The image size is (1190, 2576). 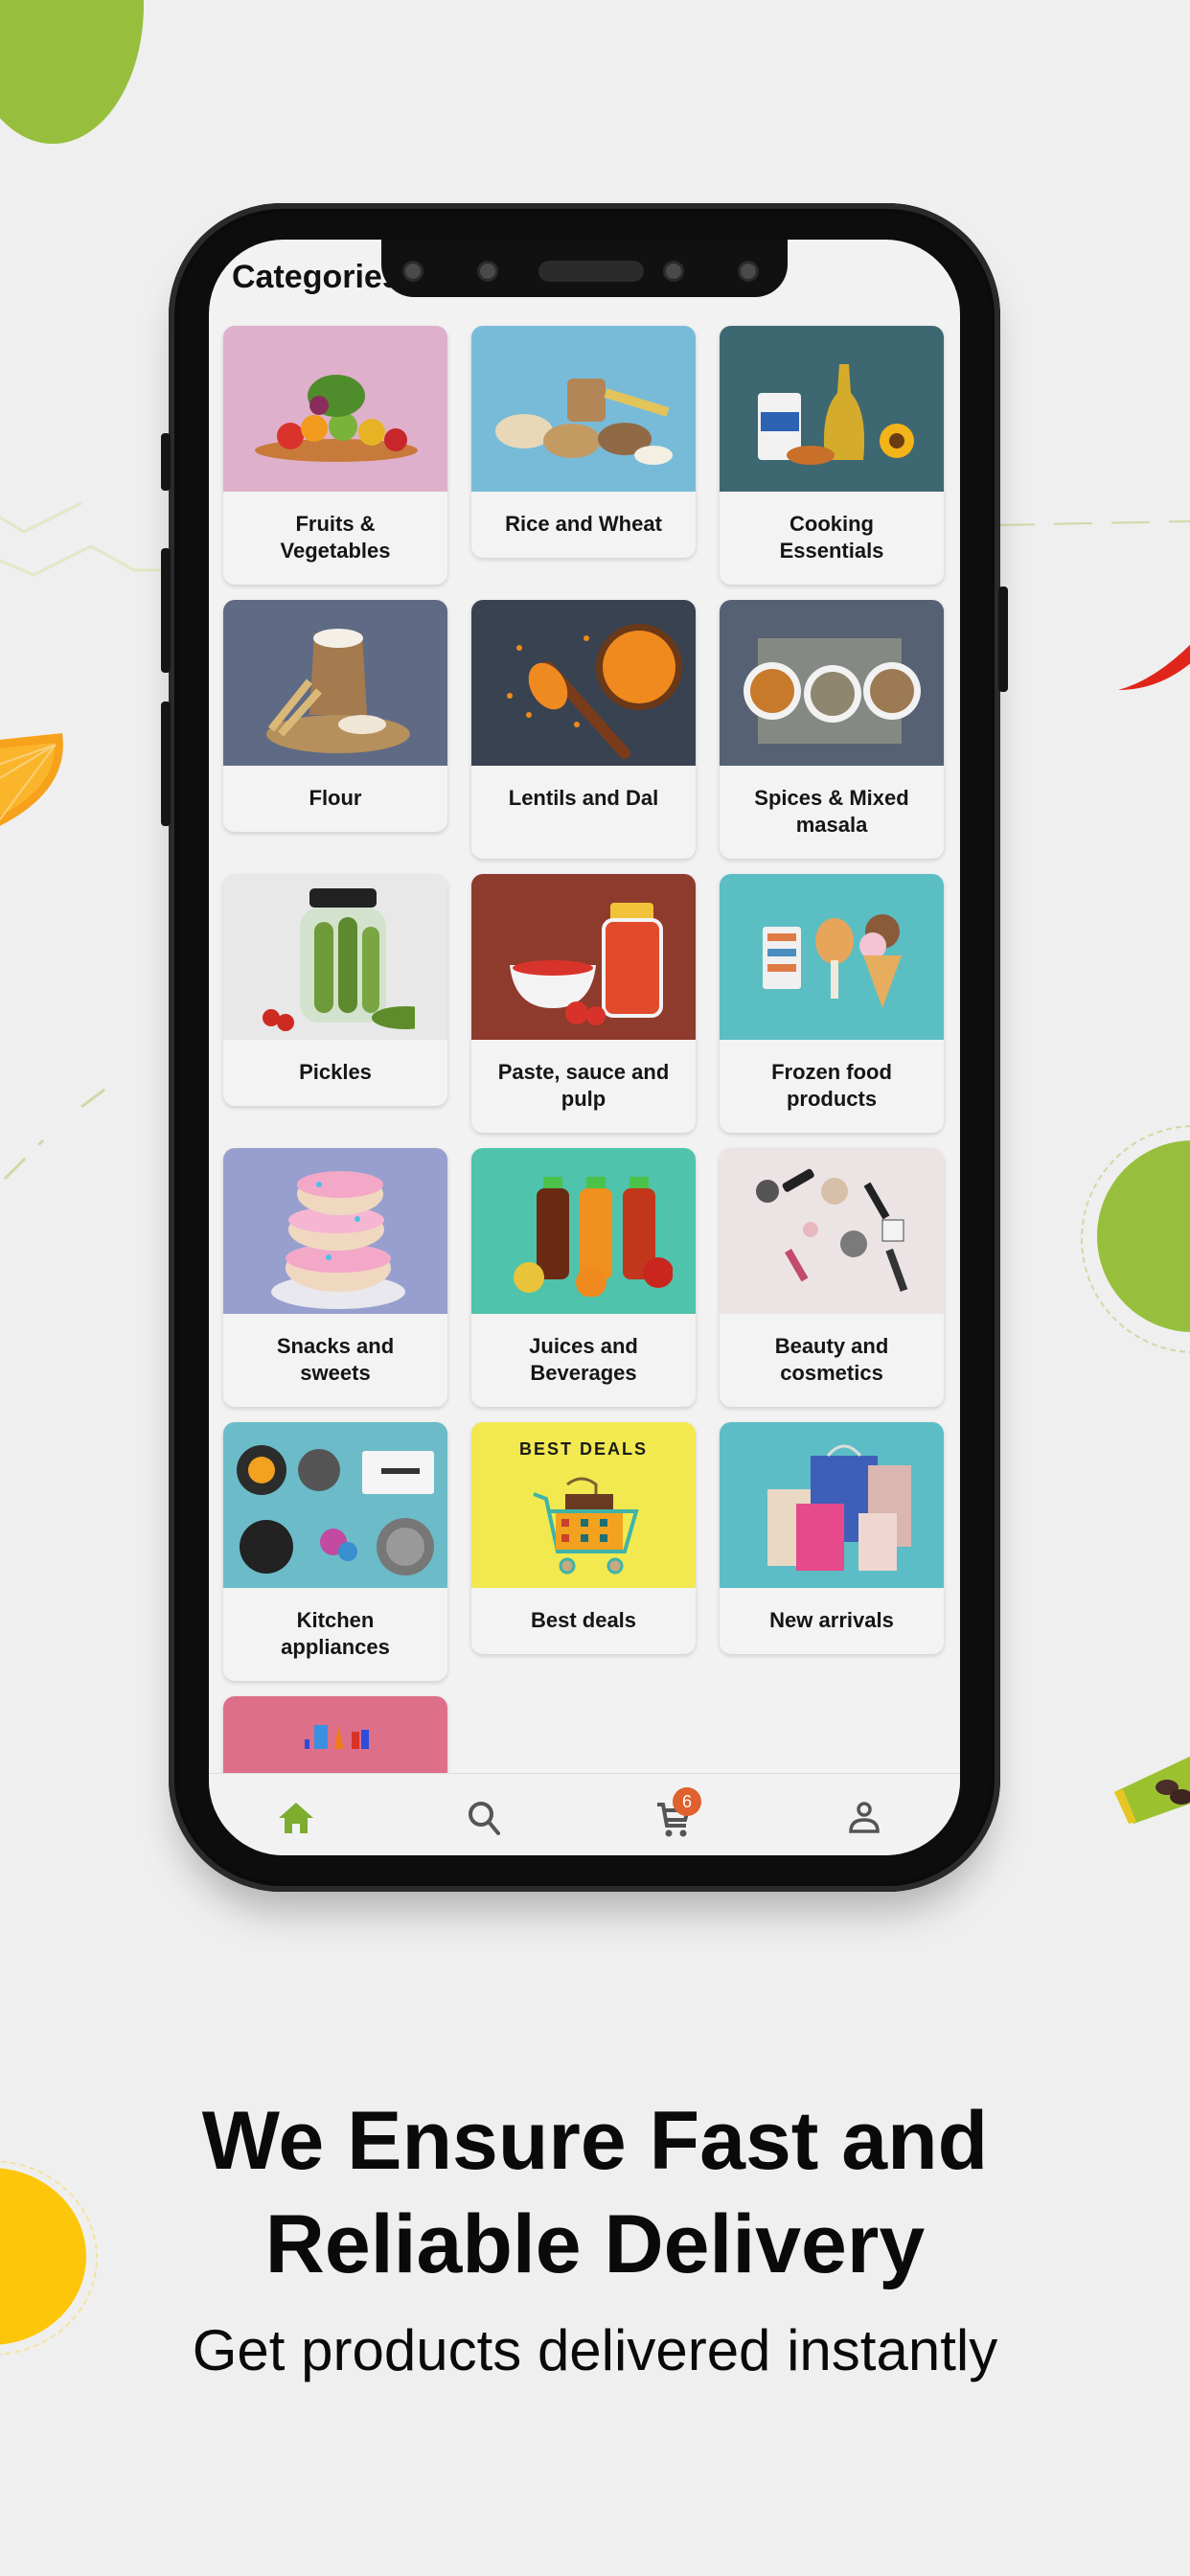 What do you see at coordinates (31, 779) in the screenshot?
I see `orange-slice-icon` at bounding box center [31, 779].